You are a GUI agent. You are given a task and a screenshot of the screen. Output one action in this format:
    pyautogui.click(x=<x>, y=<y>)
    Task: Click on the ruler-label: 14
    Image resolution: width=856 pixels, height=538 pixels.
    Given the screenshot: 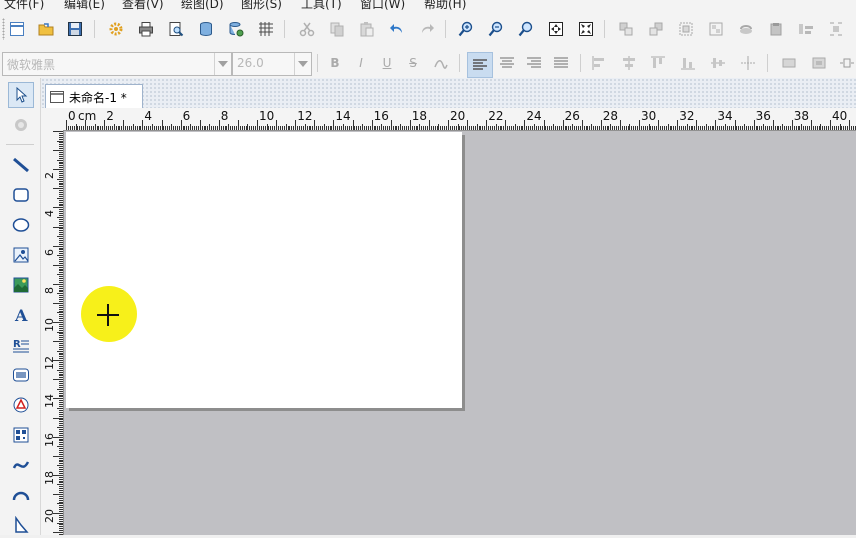 What is the action you would take?
    pyautogui.click(x=49, y=401)
    